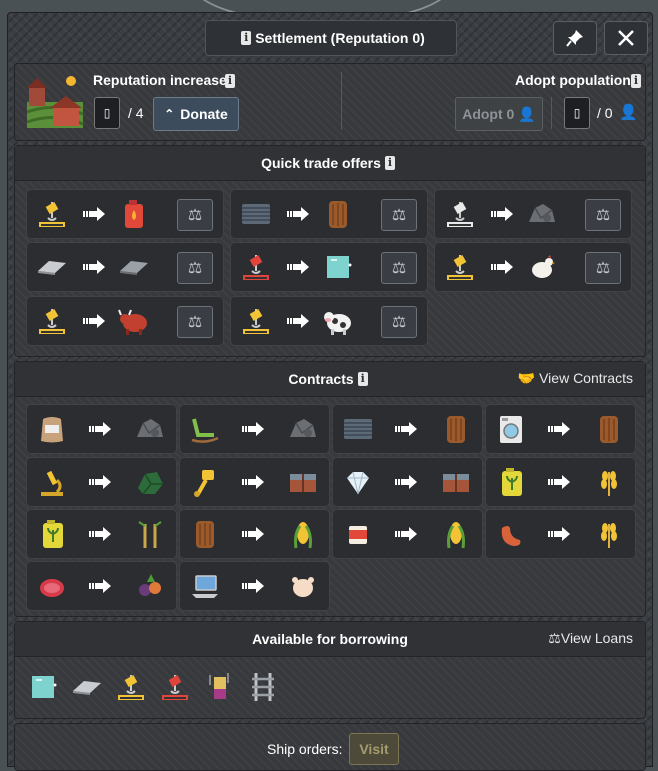 The image size is (658, 771). I want to click on sausage-icon, so click(511, 534).